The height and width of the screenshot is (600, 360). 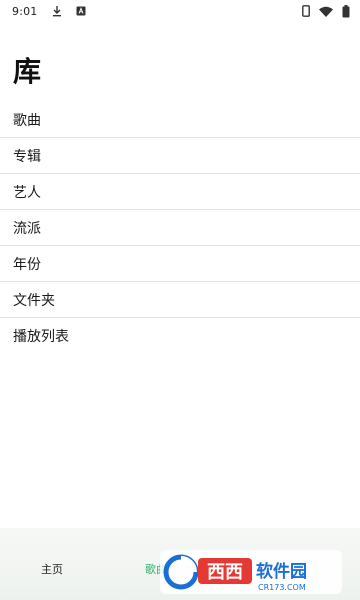 I want to click on library-item-folders: 文件夹, so click(x=180, y=300).